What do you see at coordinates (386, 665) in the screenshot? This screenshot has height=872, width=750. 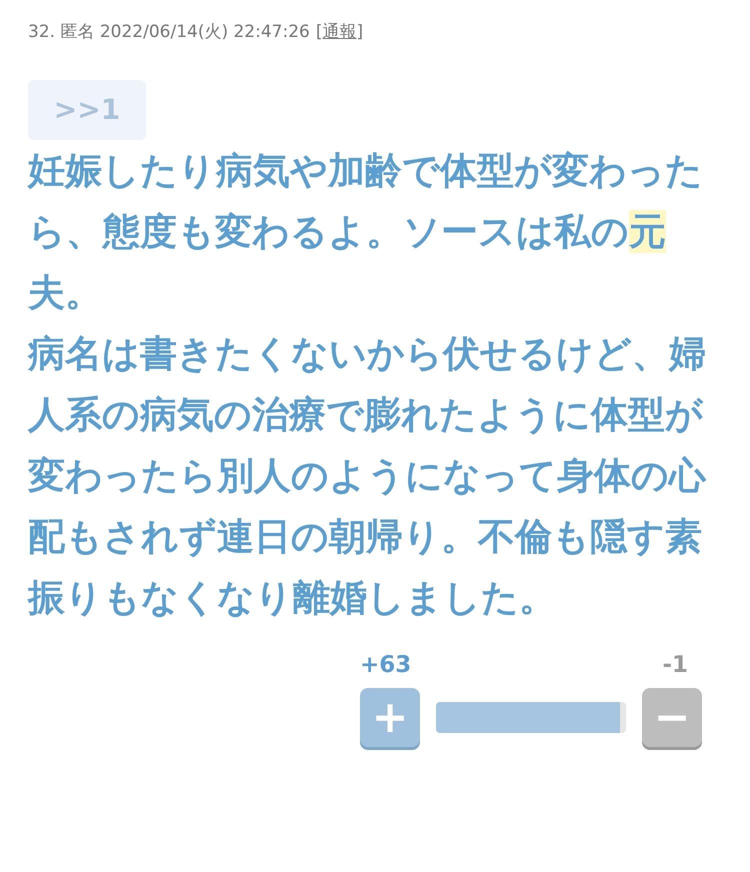 I see `plus-count: +63` at bounding box center [386, 665].